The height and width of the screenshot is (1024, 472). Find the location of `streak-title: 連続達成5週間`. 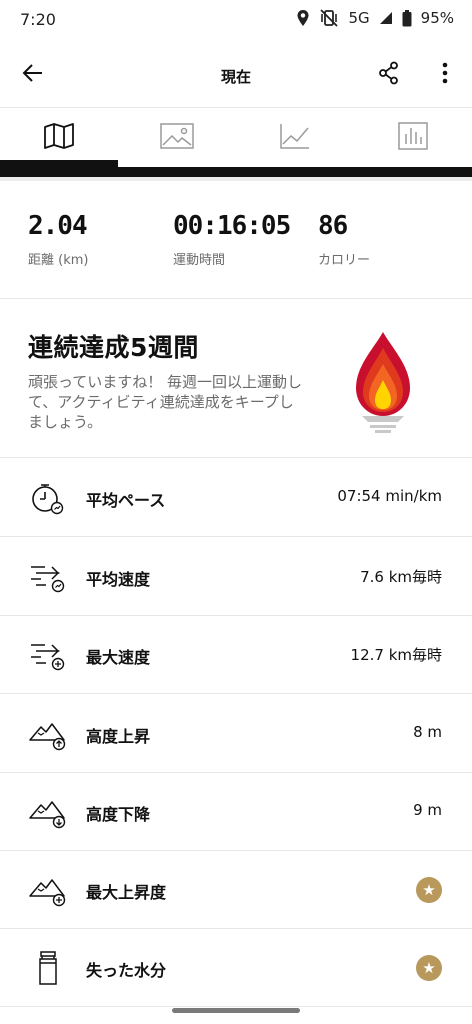

streak-title: 連続達成5週間 is located at coordinates (113, 347).